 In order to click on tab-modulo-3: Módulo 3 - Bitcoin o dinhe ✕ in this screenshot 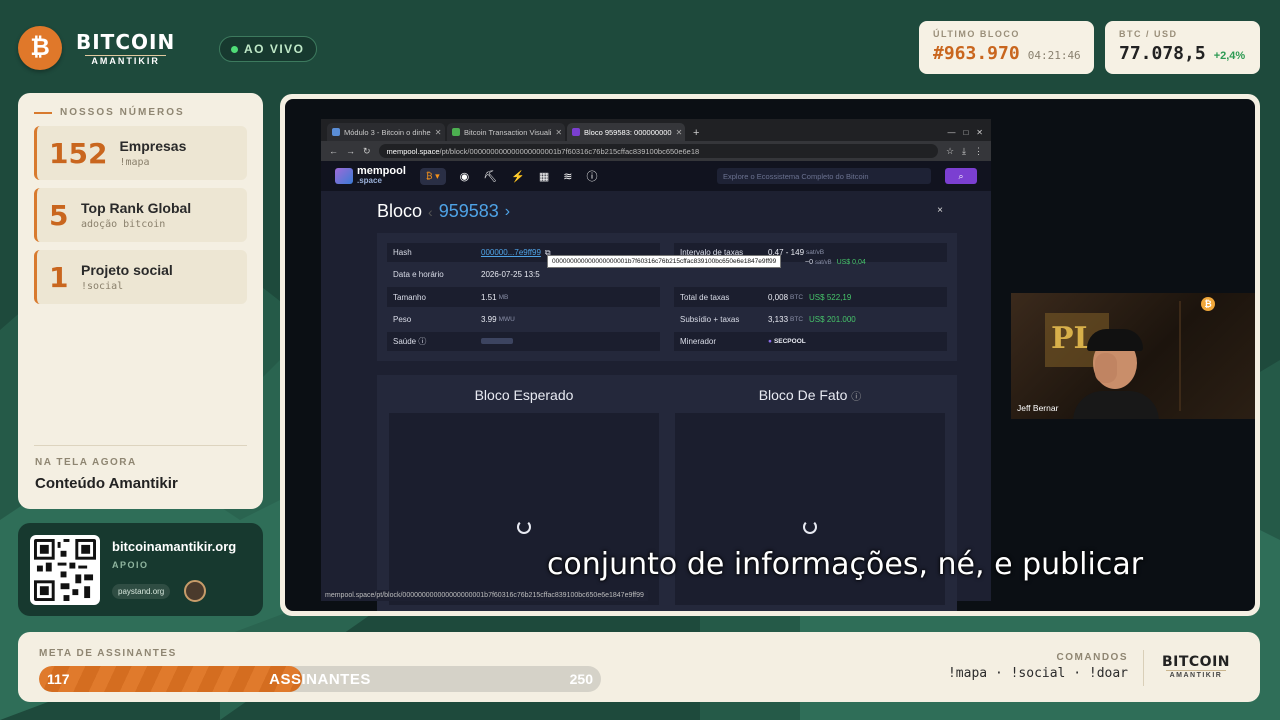, I will do `click(386, 132)`.